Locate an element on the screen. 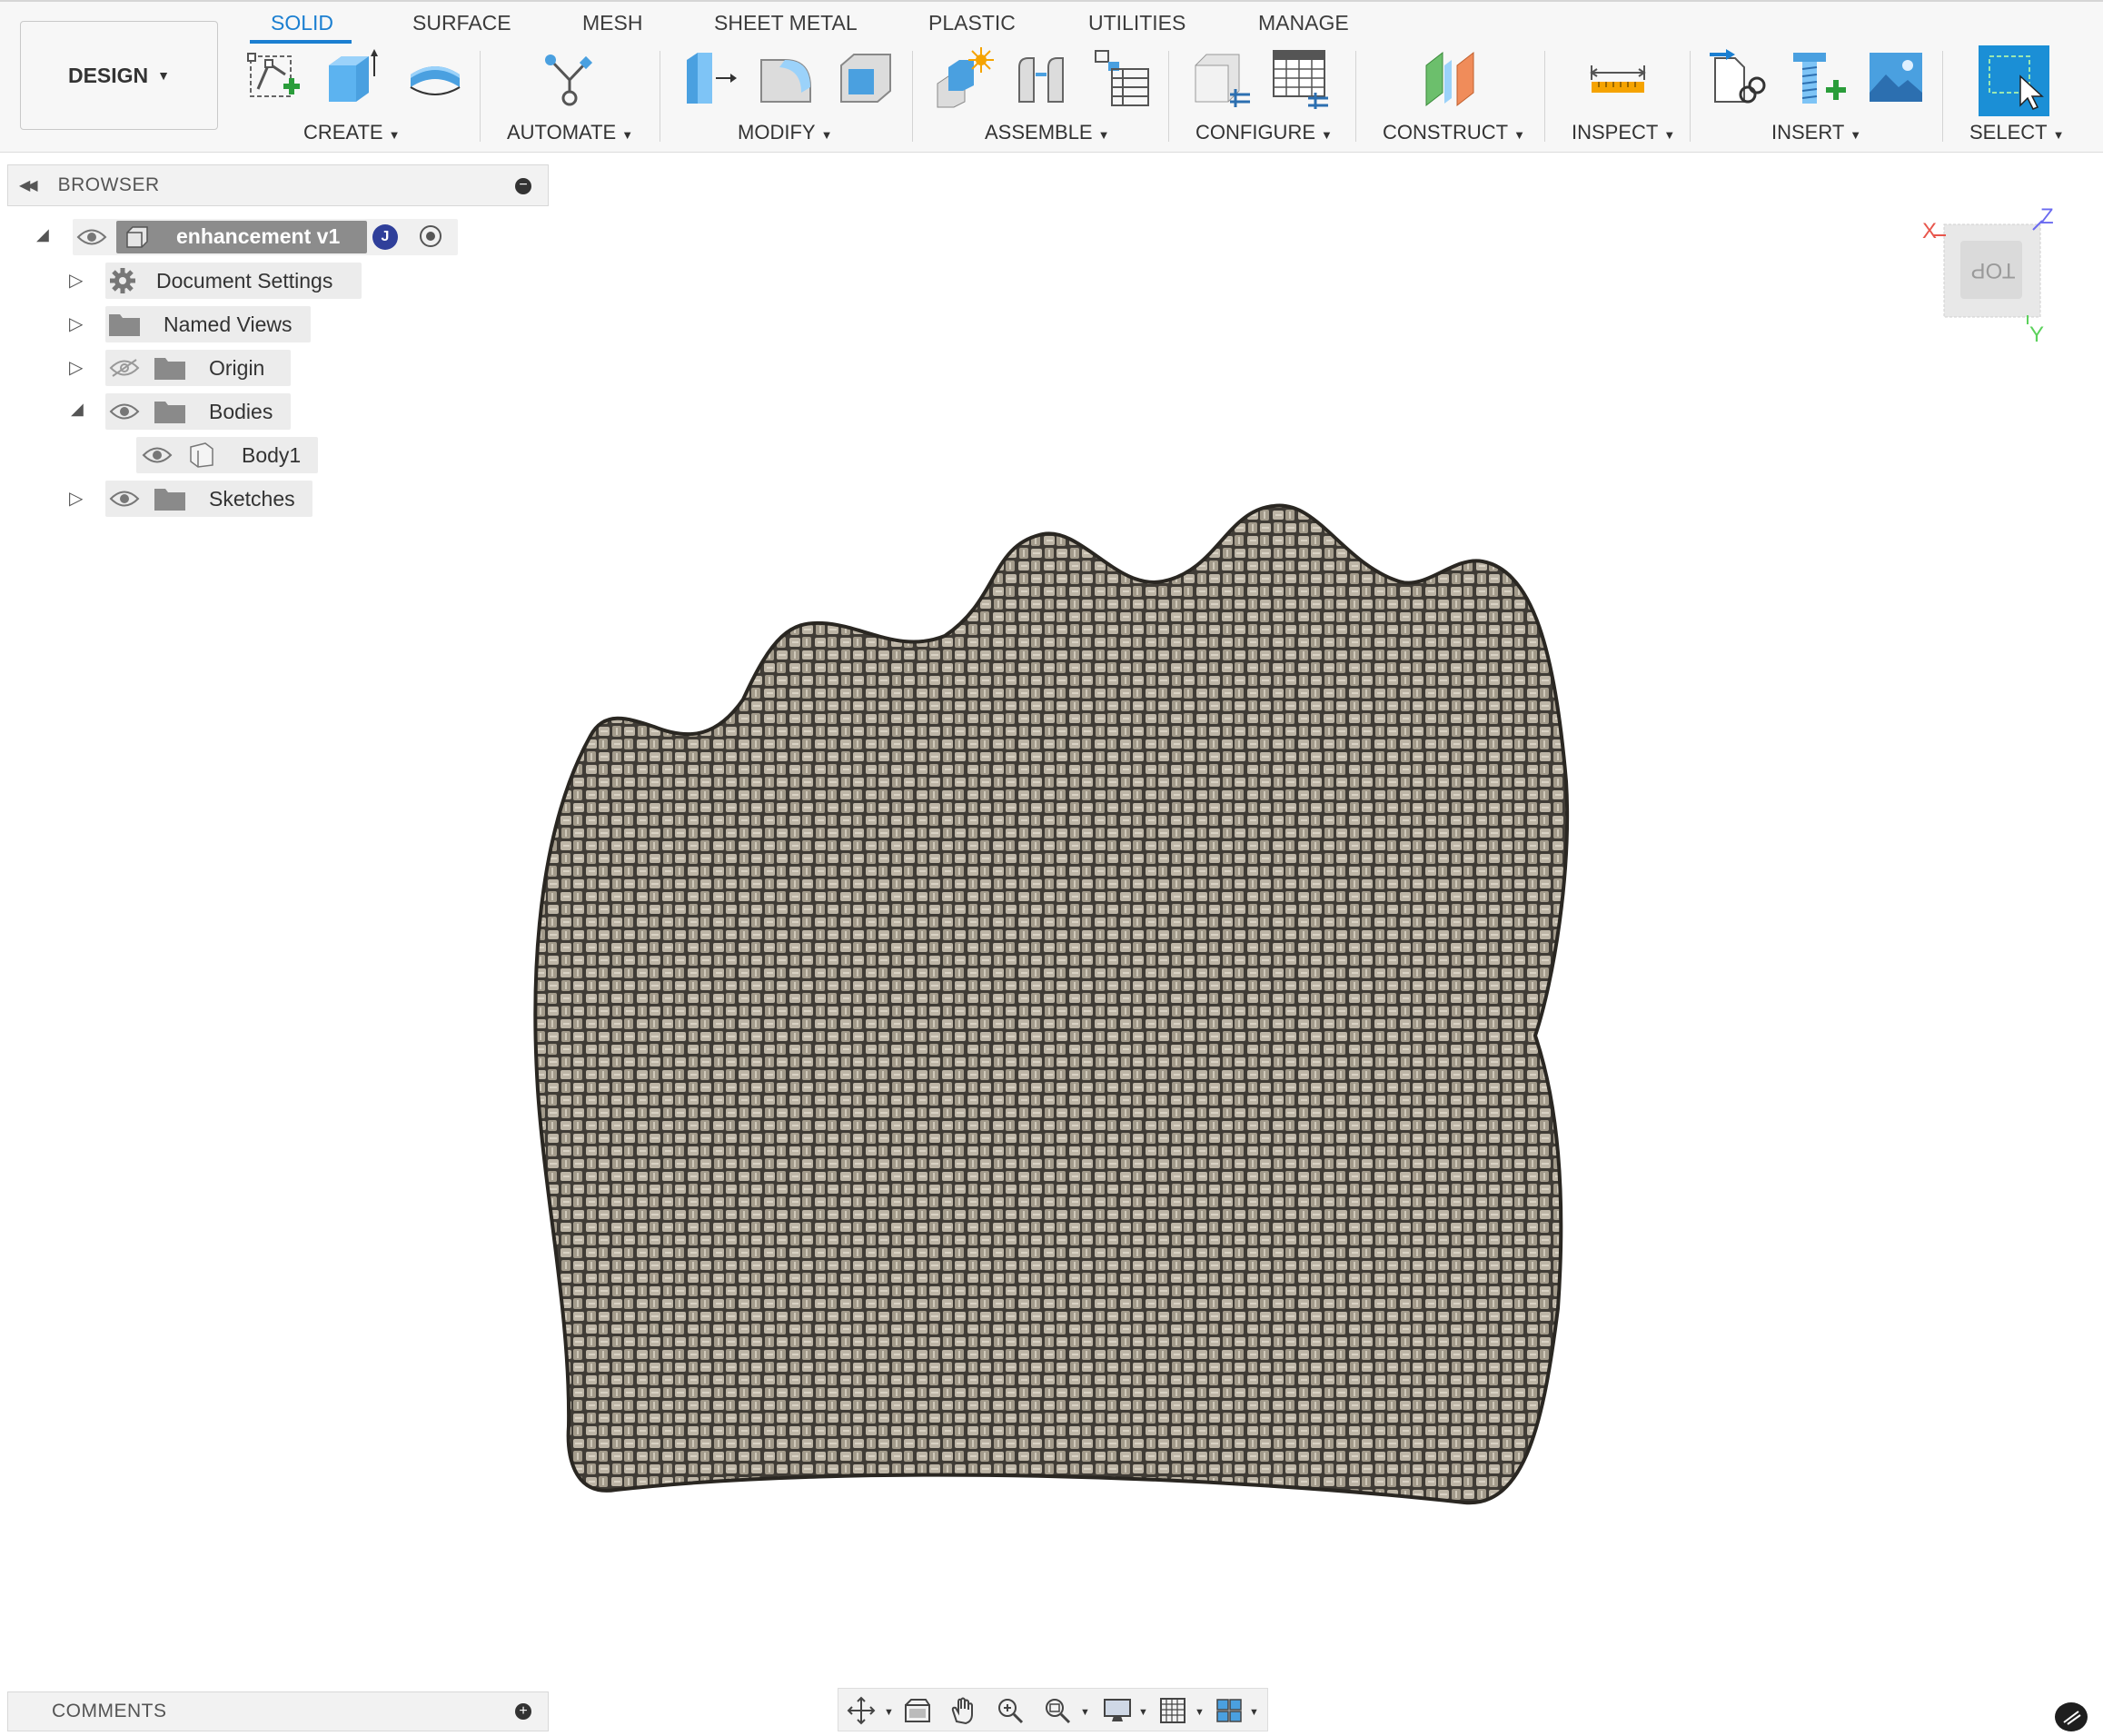 The height and width of the screenshot is (1736, 2103). measure-icon is located at coordinates (1618, 78).